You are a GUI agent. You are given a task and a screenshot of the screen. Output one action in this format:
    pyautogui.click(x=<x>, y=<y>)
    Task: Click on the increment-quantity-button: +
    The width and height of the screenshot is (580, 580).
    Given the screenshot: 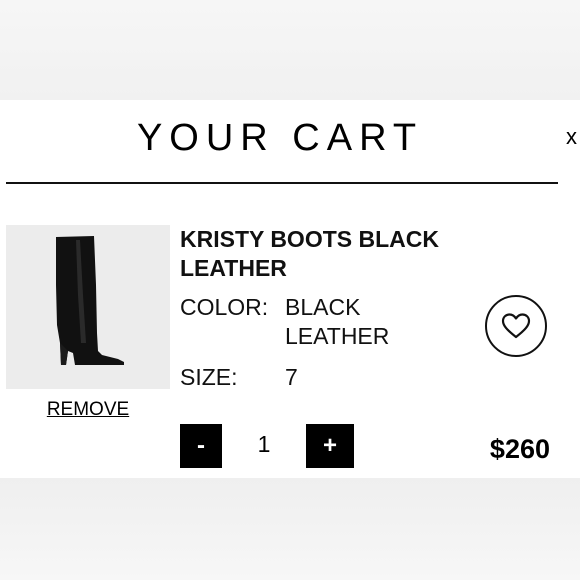 What is the action you would take?
    pyautogui.click(x=330, y=446)
    